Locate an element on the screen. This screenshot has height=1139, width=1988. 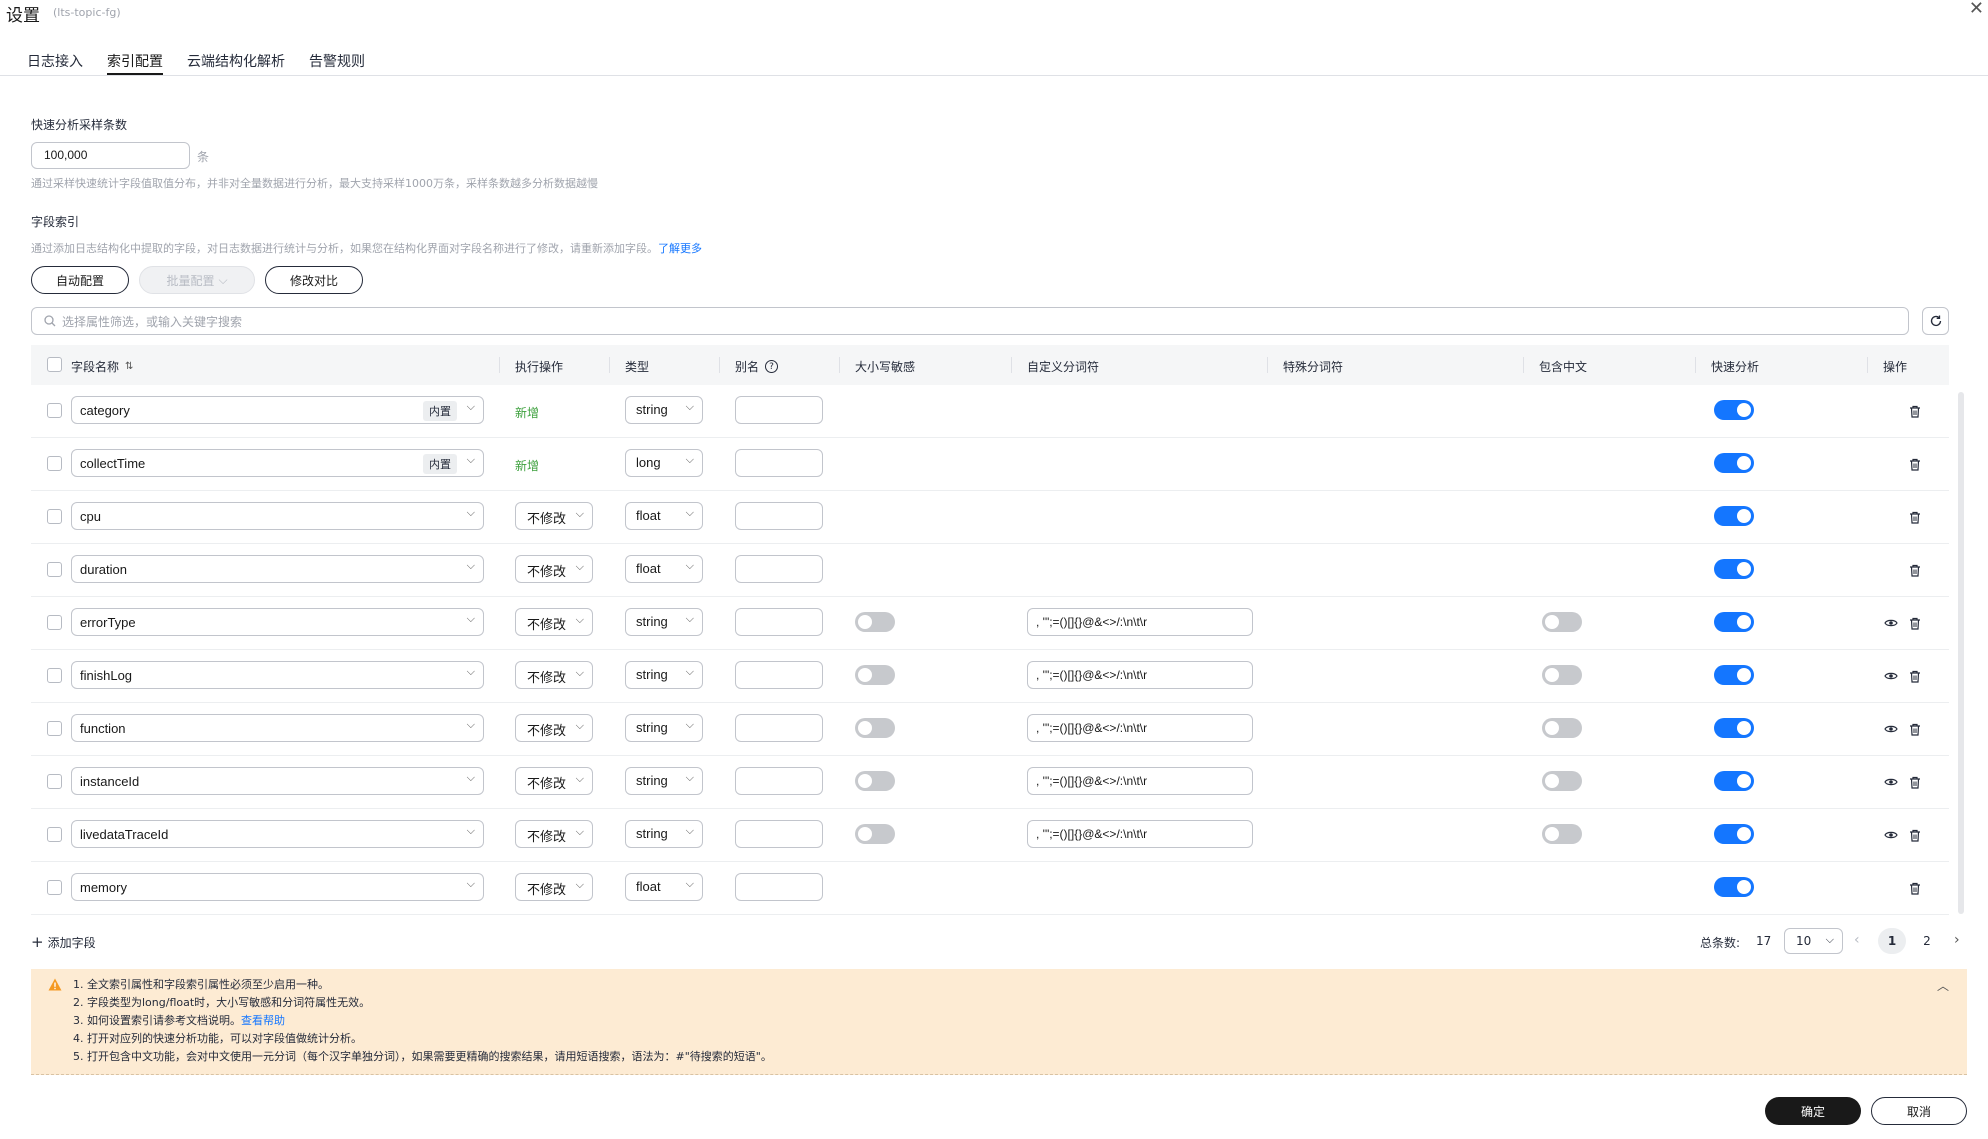
field-name-select: cpu ⌵ is located at coordinates (277, 516).